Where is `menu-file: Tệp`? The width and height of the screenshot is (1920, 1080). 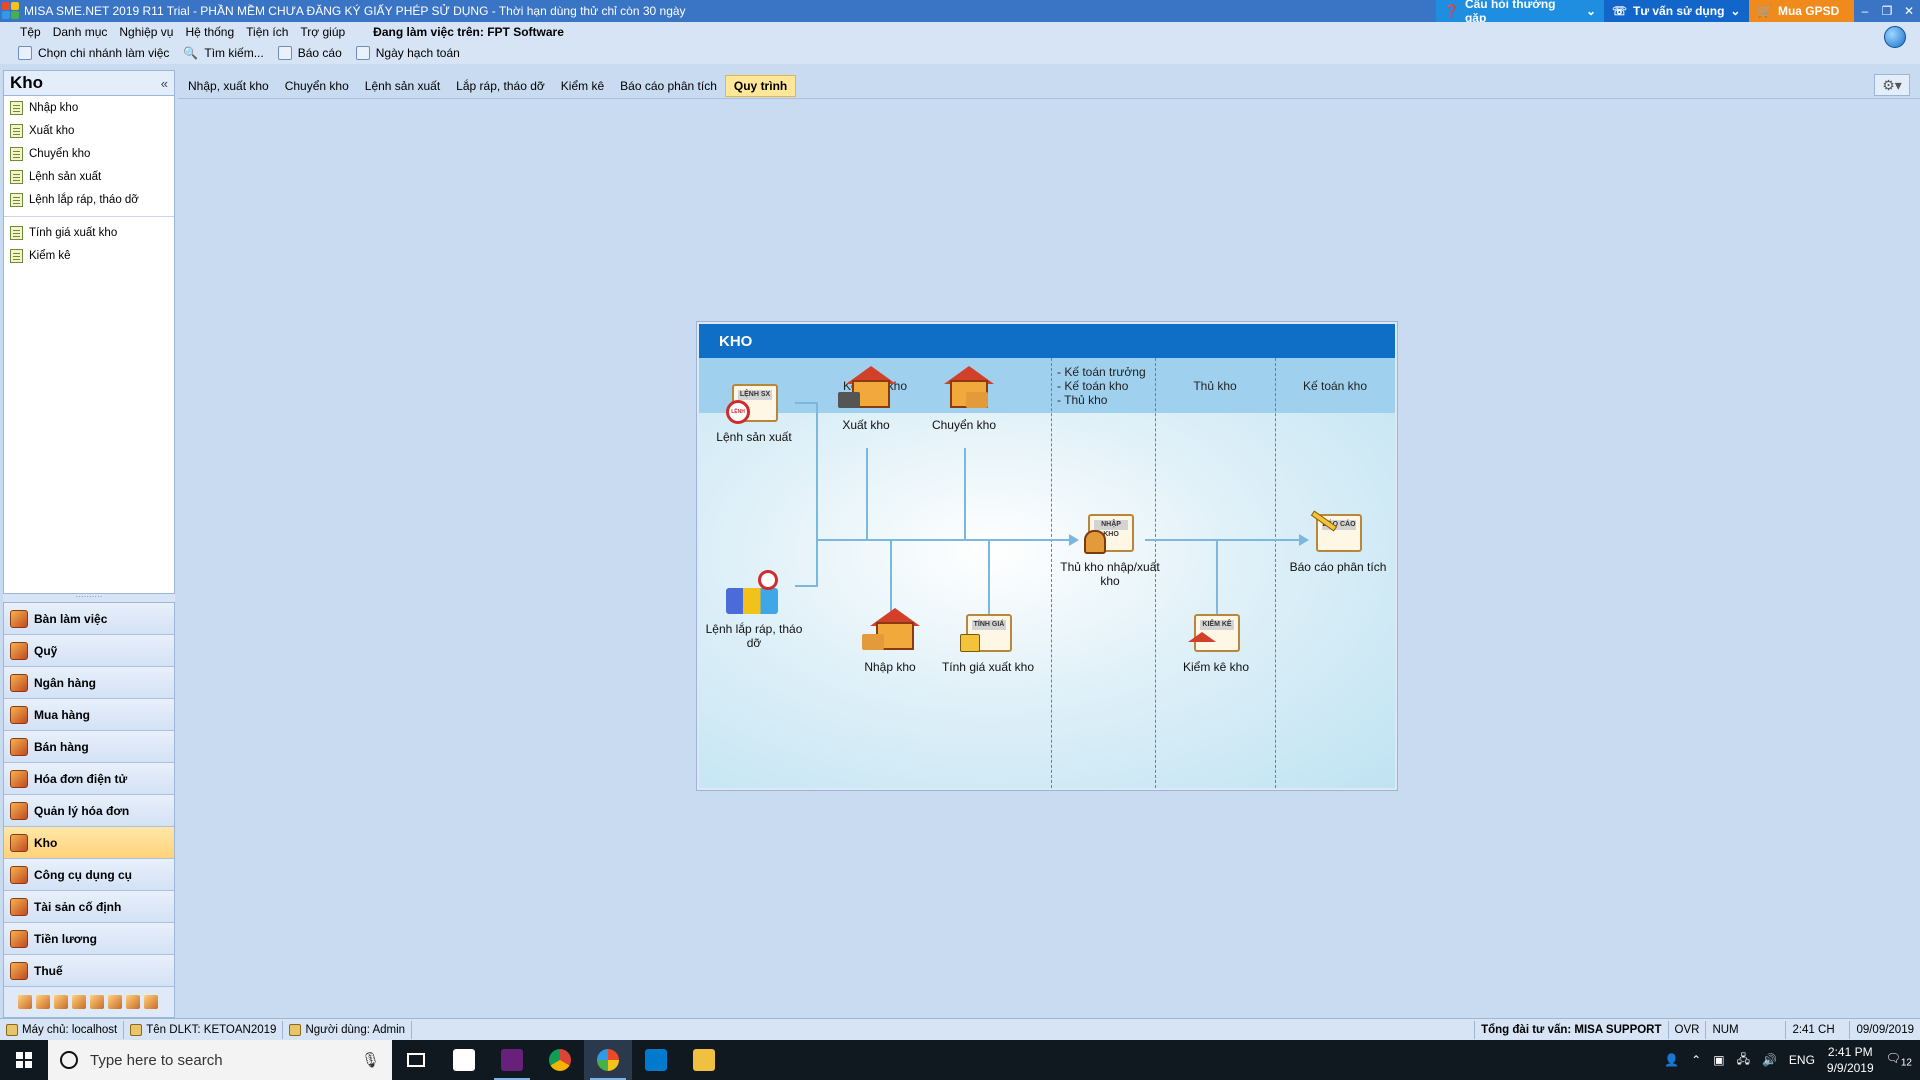 menu-file: Tệp is located at coordinates (30, 32).